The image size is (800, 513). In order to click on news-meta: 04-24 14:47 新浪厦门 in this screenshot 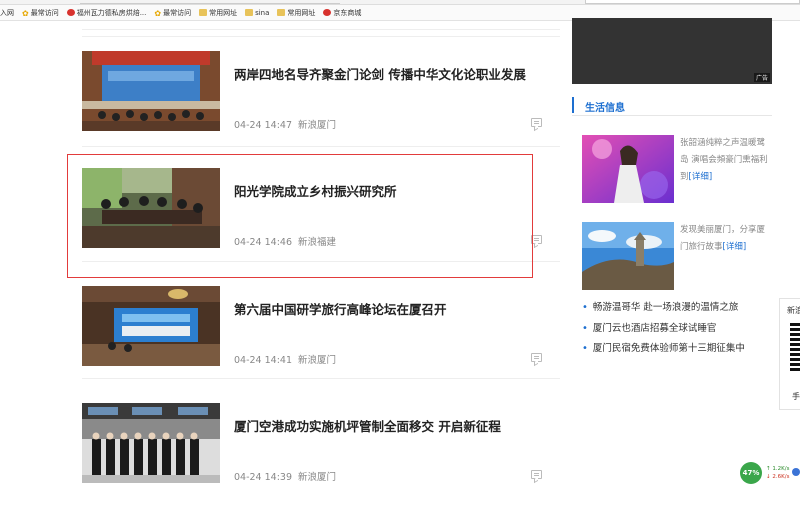, I will do `click(285, 124)`.